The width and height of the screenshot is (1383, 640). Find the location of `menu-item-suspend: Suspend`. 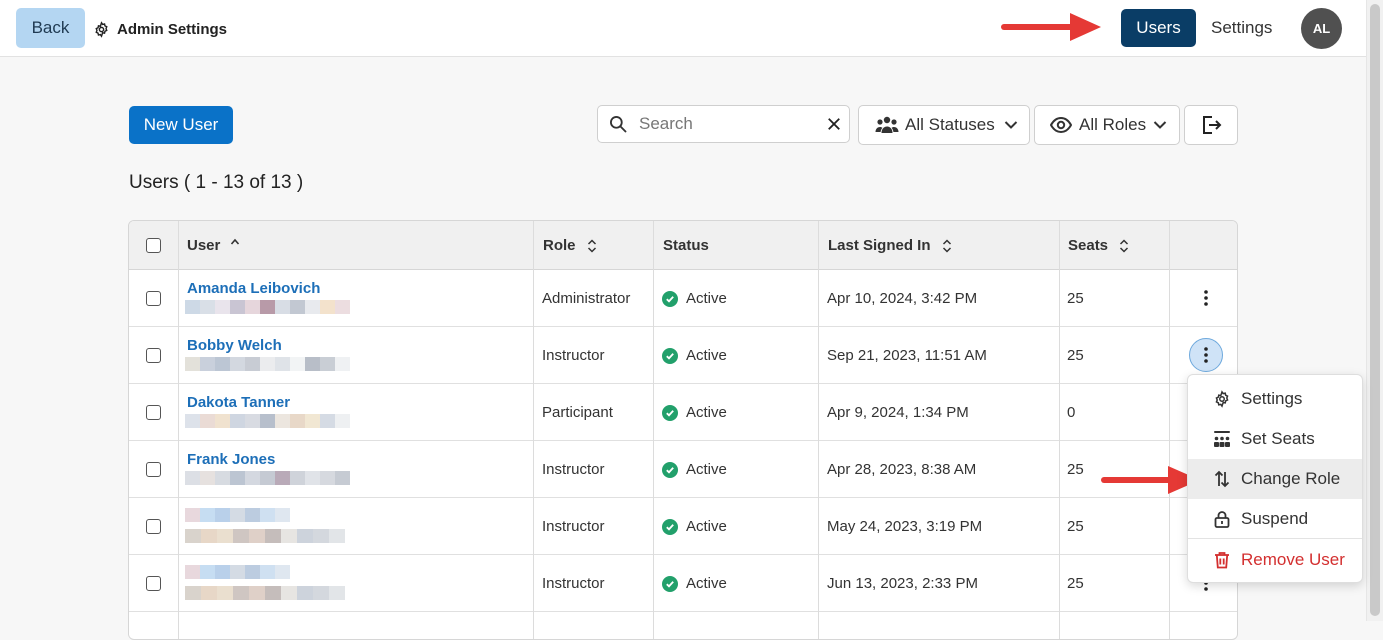

menu-item-suspend: Suspend is located at coordinates (1275, 519).